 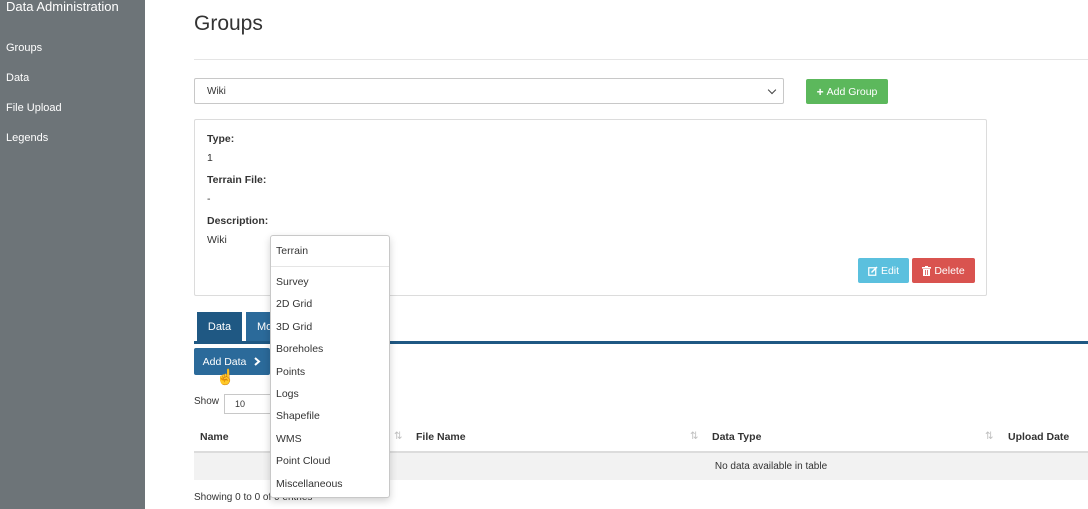 What do you see at coordinates (257, 361) in the screenshot?
I see `chevron-right-icon` at bounding box center [257, 361].